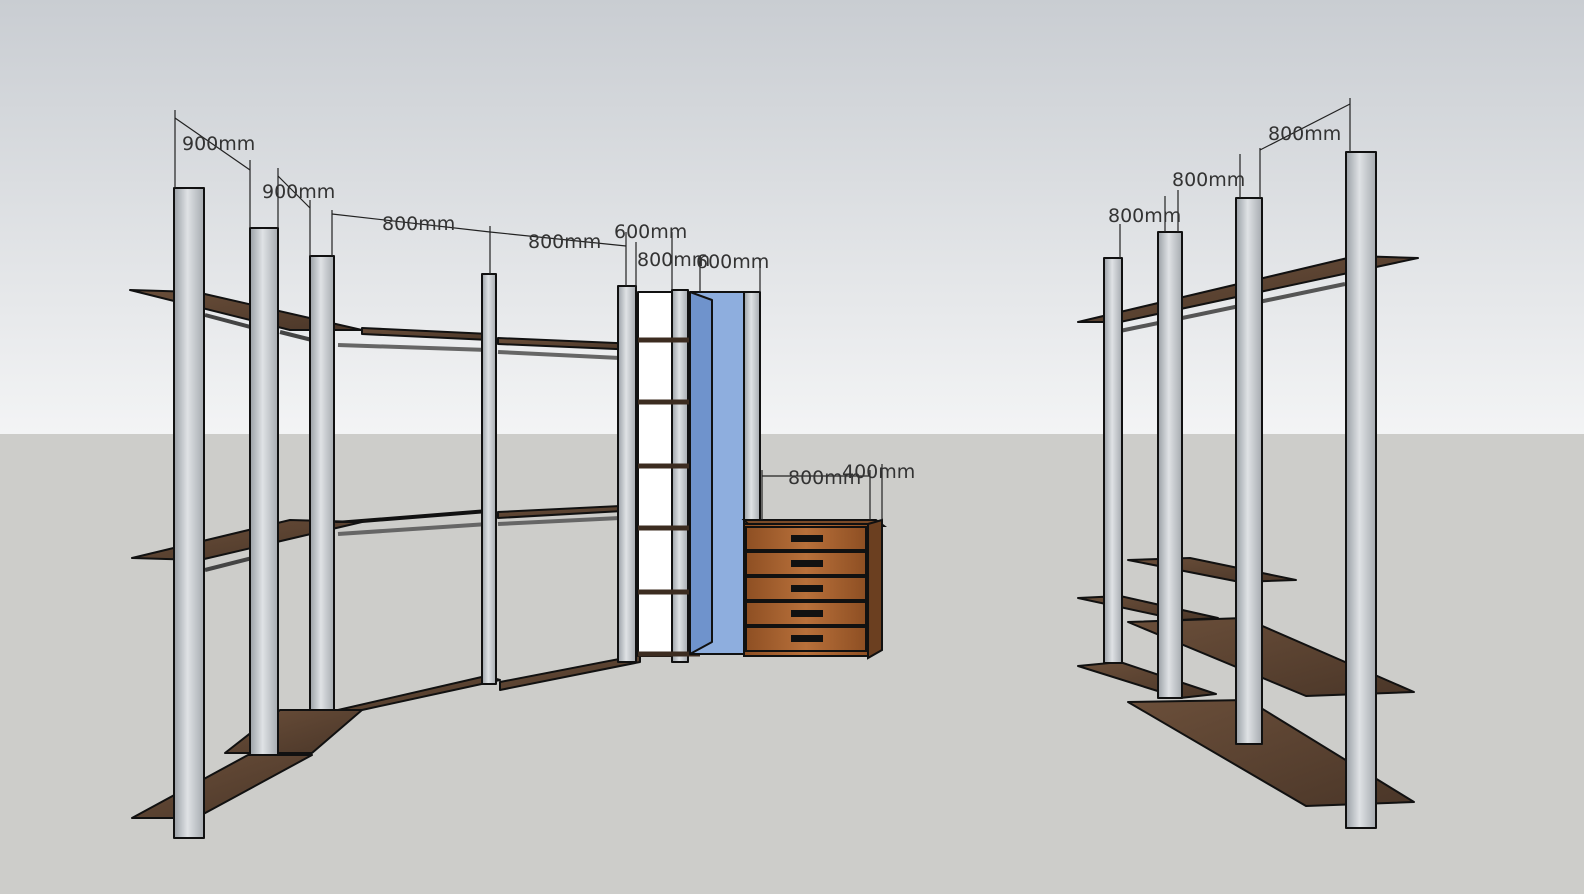 Image resolution: width=1584 pixels, height=894 pixels. Describe the element at coordinates (701, 473) in the screenshot. I see `mirror-door-edge` at that location.